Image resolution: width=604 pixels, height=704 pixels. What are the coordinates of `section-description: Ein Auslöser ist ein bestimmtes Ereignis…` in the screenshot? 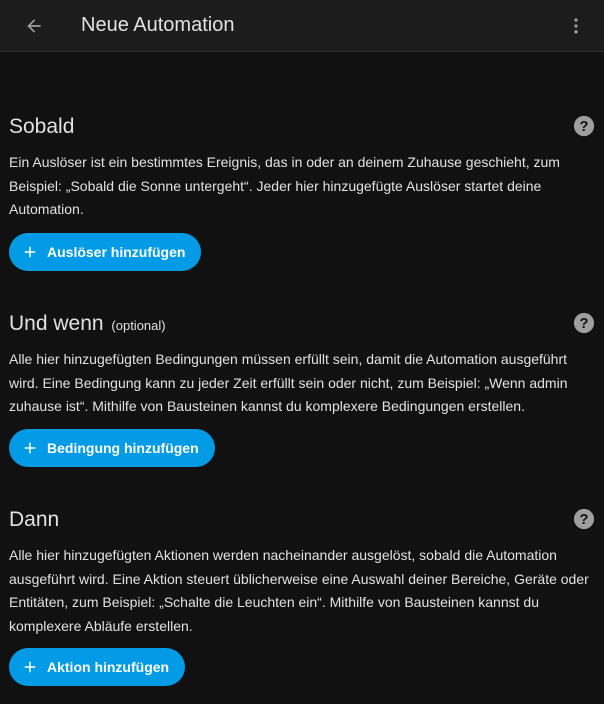 It's located at (284, 185).